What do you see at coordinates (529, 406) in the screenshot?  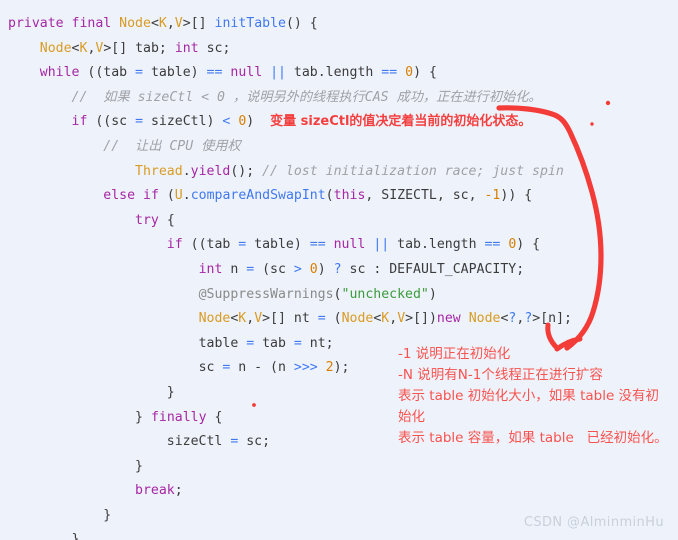 I see `red-note-line: 表示 table 初始化大小，如果 table 没有初始化` at bounding box center [529, 406].